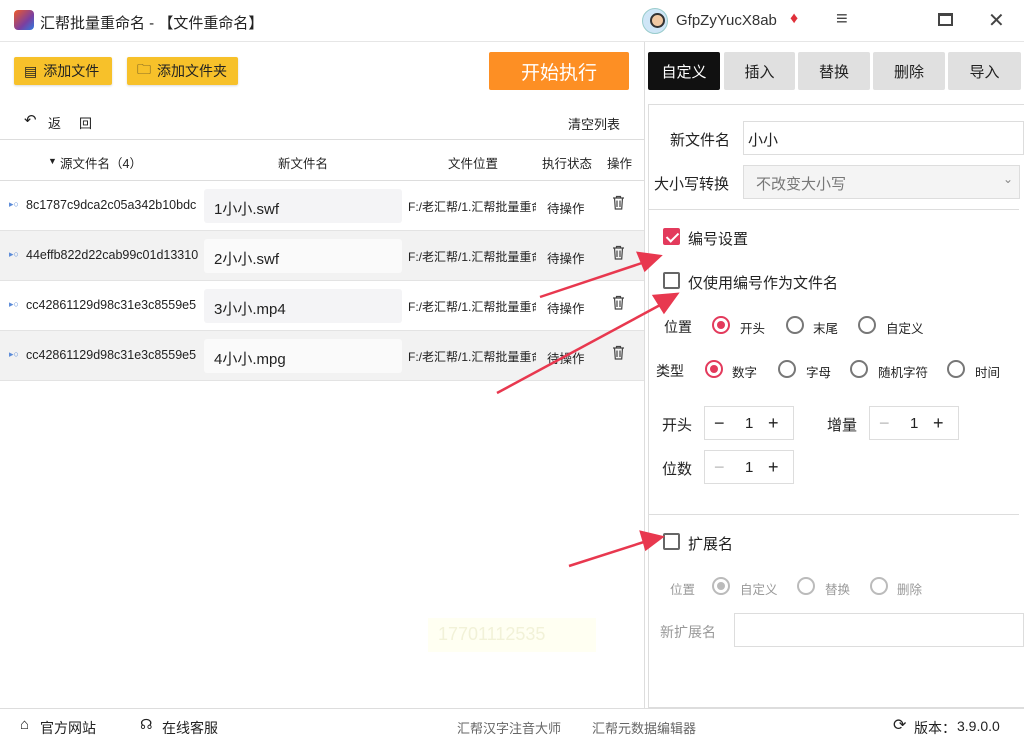  Describe the element at coordinates (472, 307) in the screenshot. I see `file-location: F:/老汇帮/1.汇帮批量重命` at that location.